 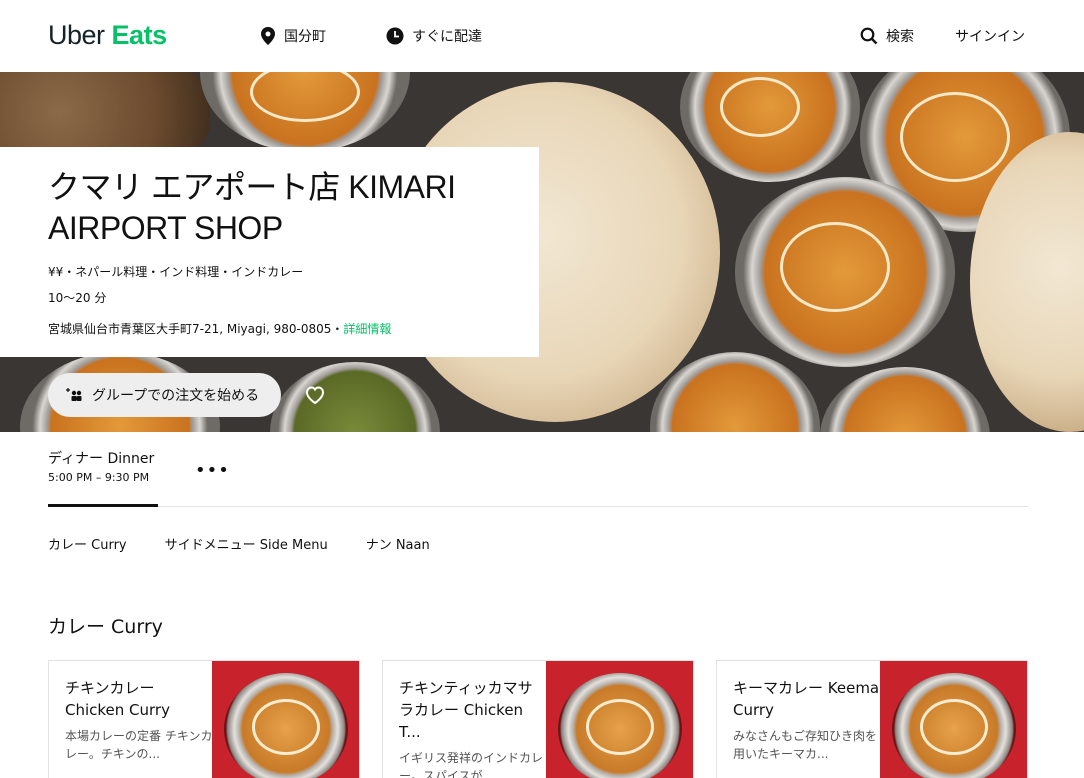 What do you see at coordinates (315, 395) in the screenshot?
I see `heart-icon` at bounding box center [315, 395].